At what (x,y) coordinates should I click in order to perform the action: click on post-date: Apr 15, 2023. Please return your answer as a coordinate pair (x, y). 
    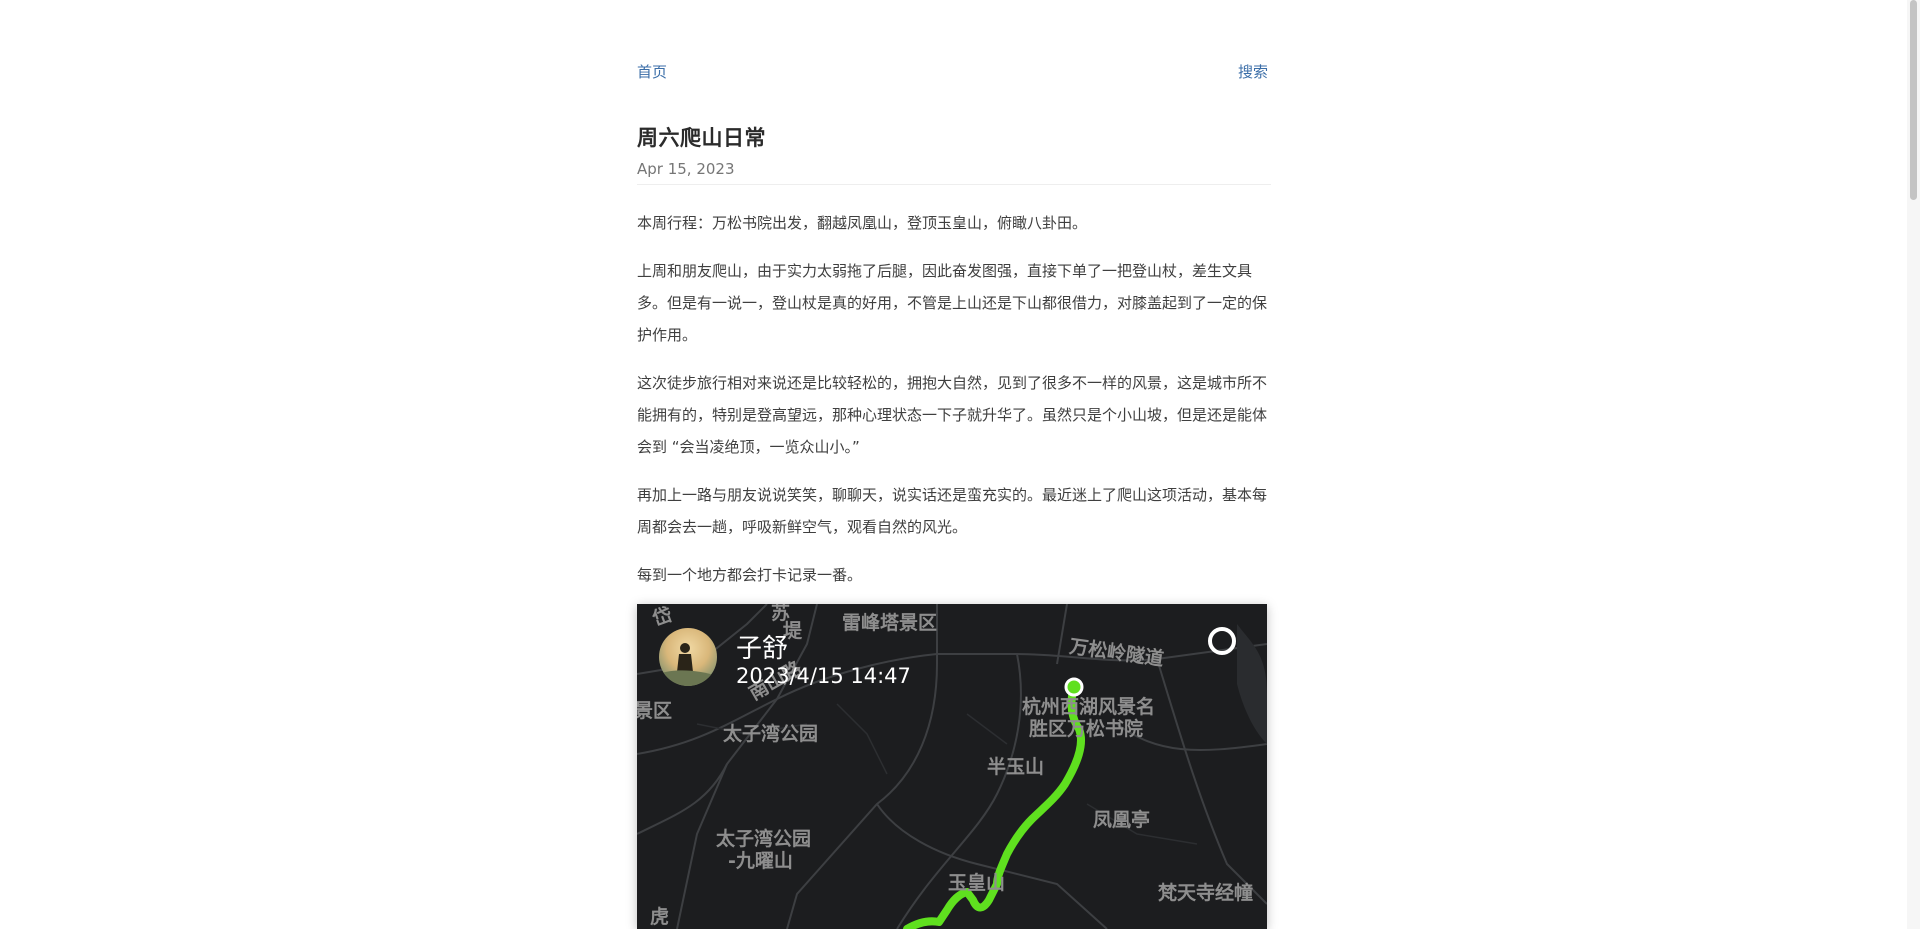
    Looking at the image, I should click on (686, 169).